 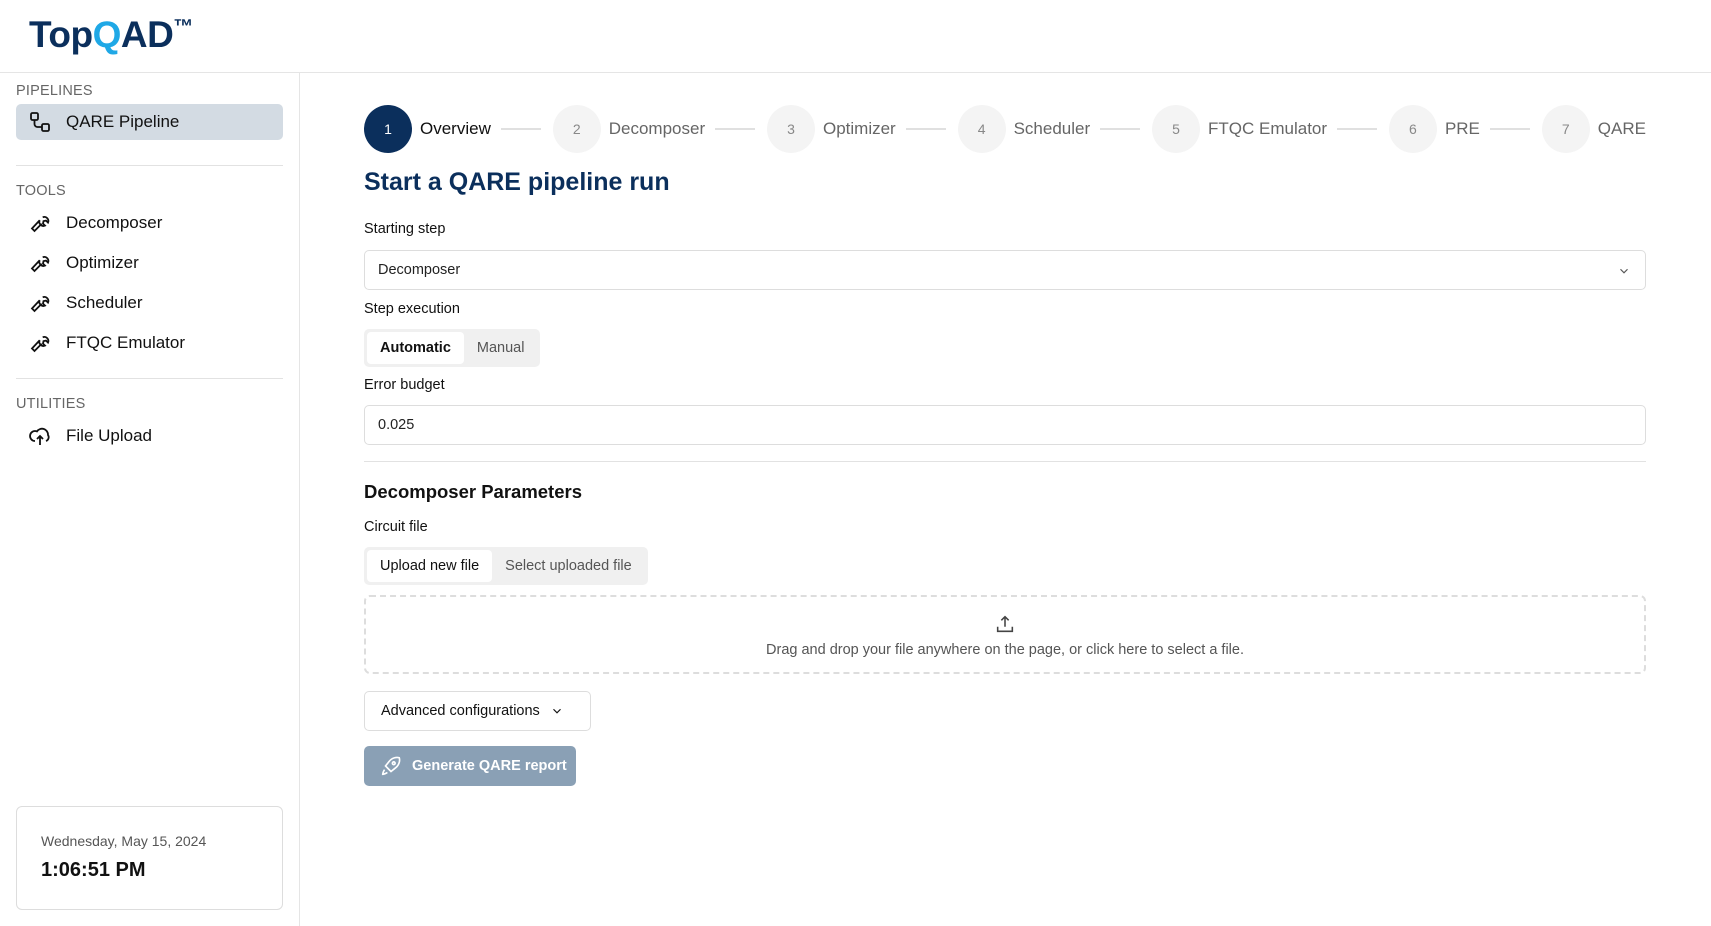 What do you see at coordinates (415, 348) in the screenshot?
I see `option-automatic: Automatic` at bounding box center [415, 348].